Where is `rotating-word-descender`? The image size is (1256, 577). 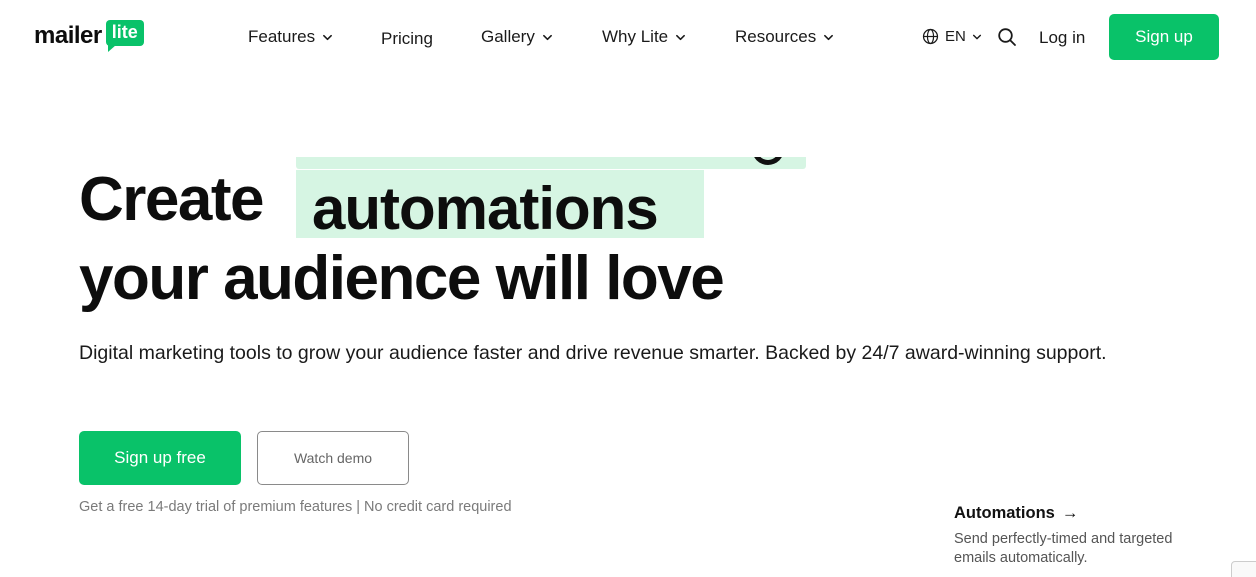
rotating-word-descender is located at coordinates (768, 161).